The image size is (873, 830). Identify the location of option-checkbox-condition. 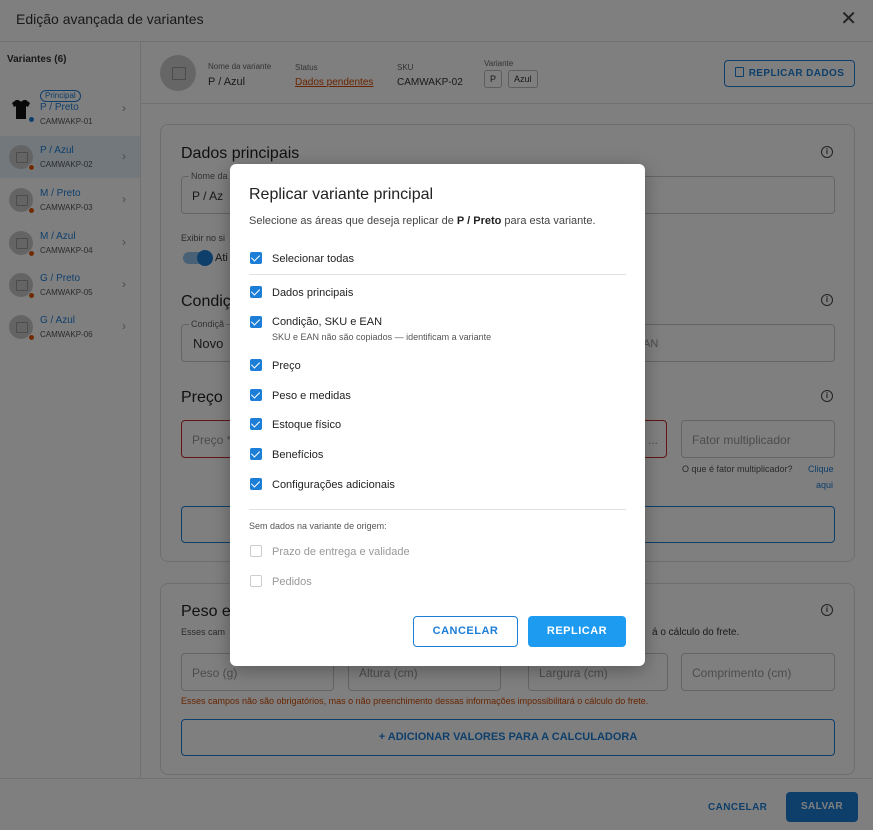
(256, 322).